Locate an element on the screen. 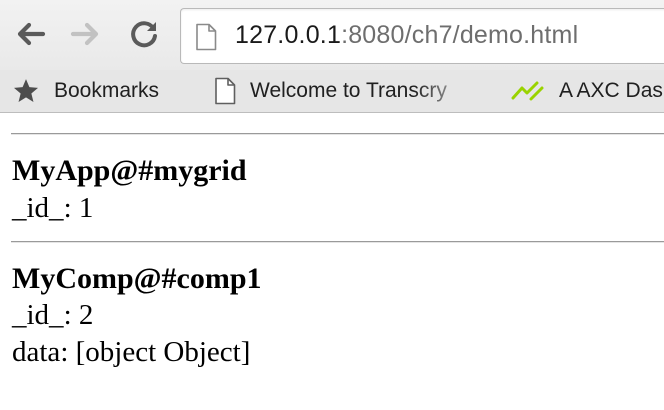 The image size is (664, 410). reload-icon is located at coordinates (144, 34).